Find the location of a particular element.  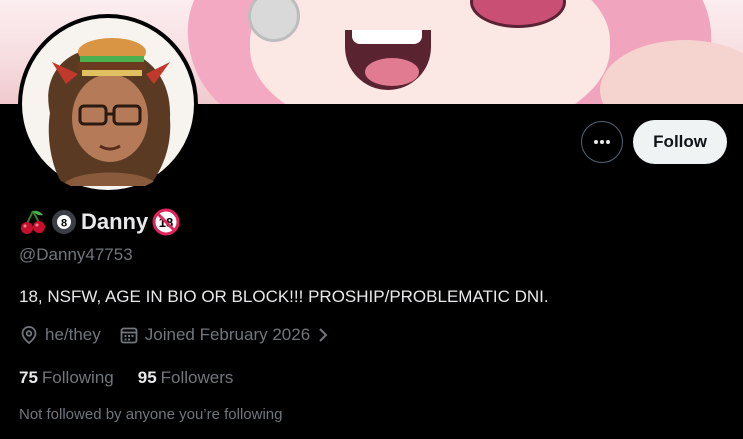

follow-button: Follow is located at coordinates (680, 142).